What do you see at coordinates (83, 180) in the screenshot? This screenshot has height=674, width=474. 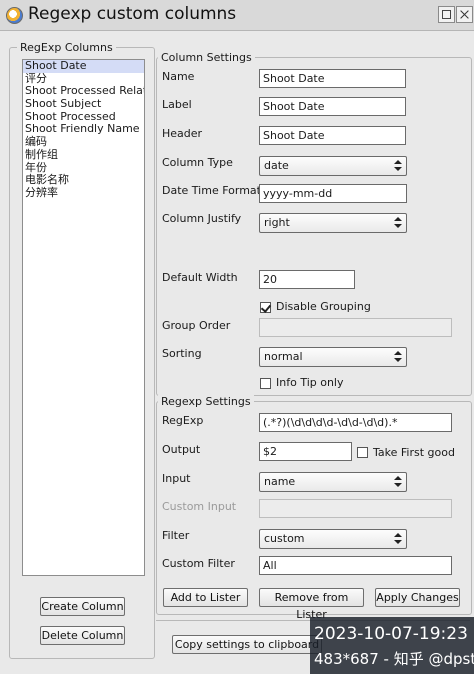 I see `list-item: 电影名称` at bounding box center [83, 180].